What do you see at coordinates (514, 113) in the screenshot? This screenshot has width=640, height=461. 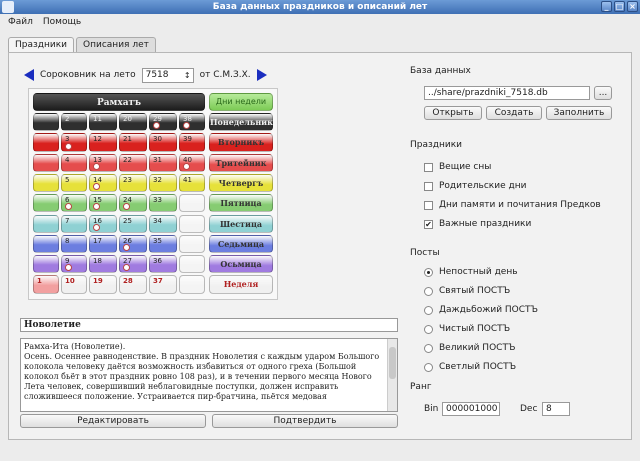 I see `create-button: Создать` at bounding box center [514, 113].